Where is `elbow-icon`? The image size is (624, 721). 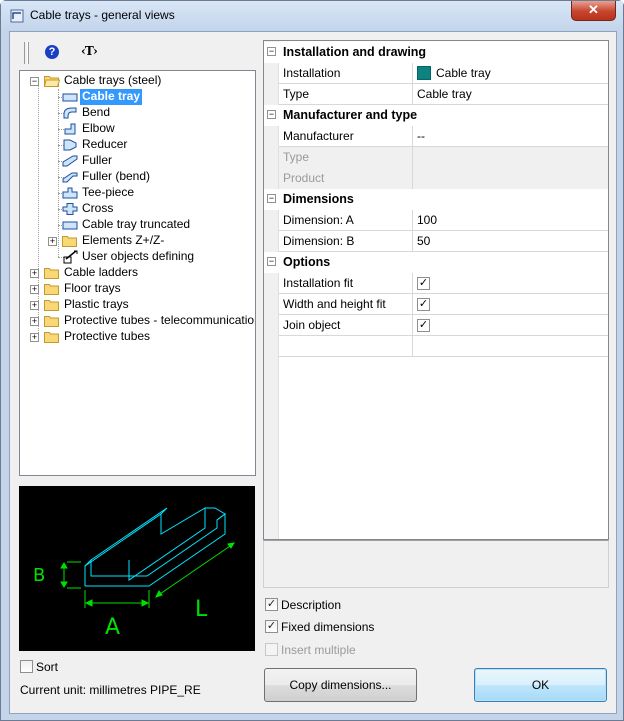 elbow-icon is located at coordinates (70, 129).